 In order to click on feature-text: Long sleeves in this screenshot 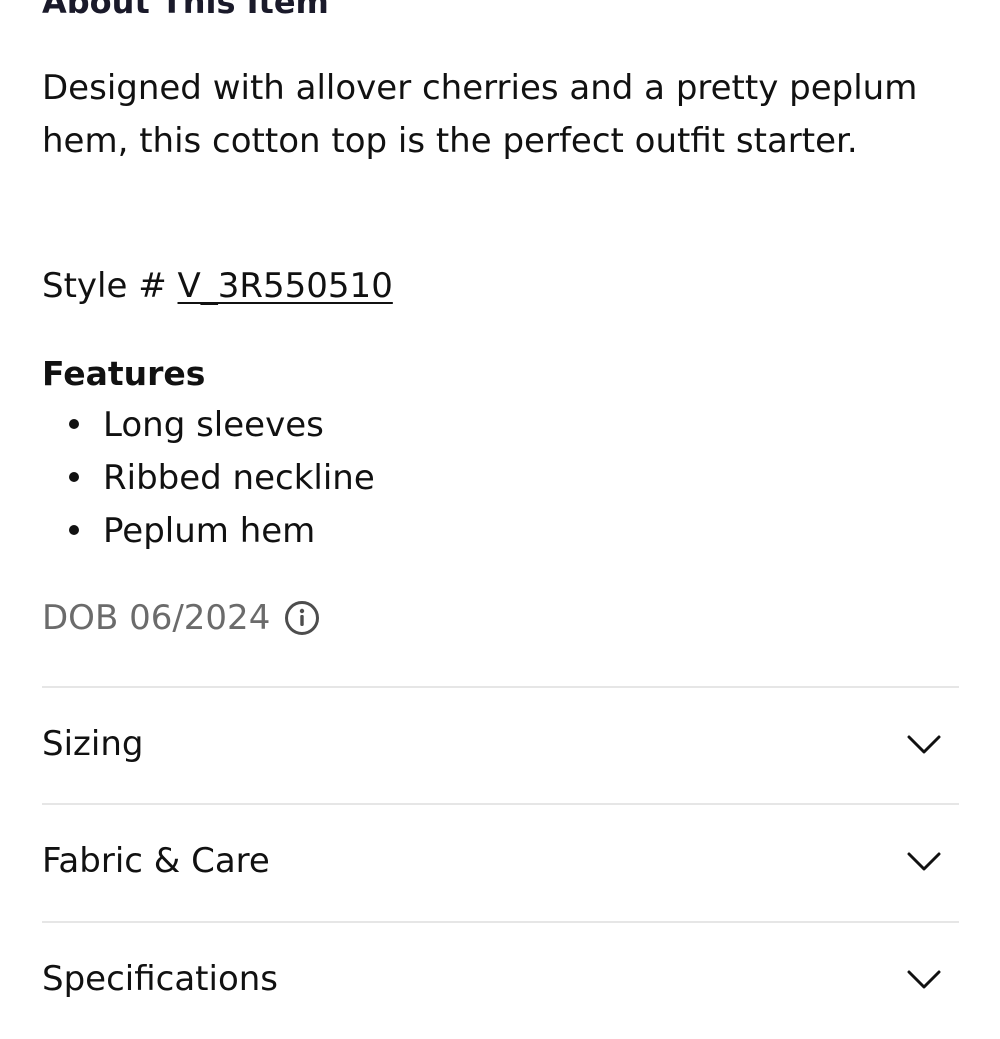, I will do `click(213, 425)`.